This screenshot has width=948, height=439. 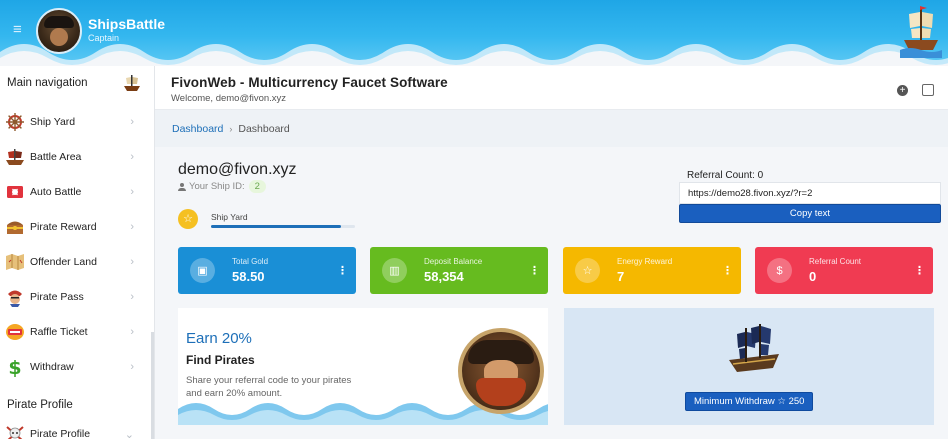 I want to click on hamburger-icon: ≡, so click(x=17, y=29).